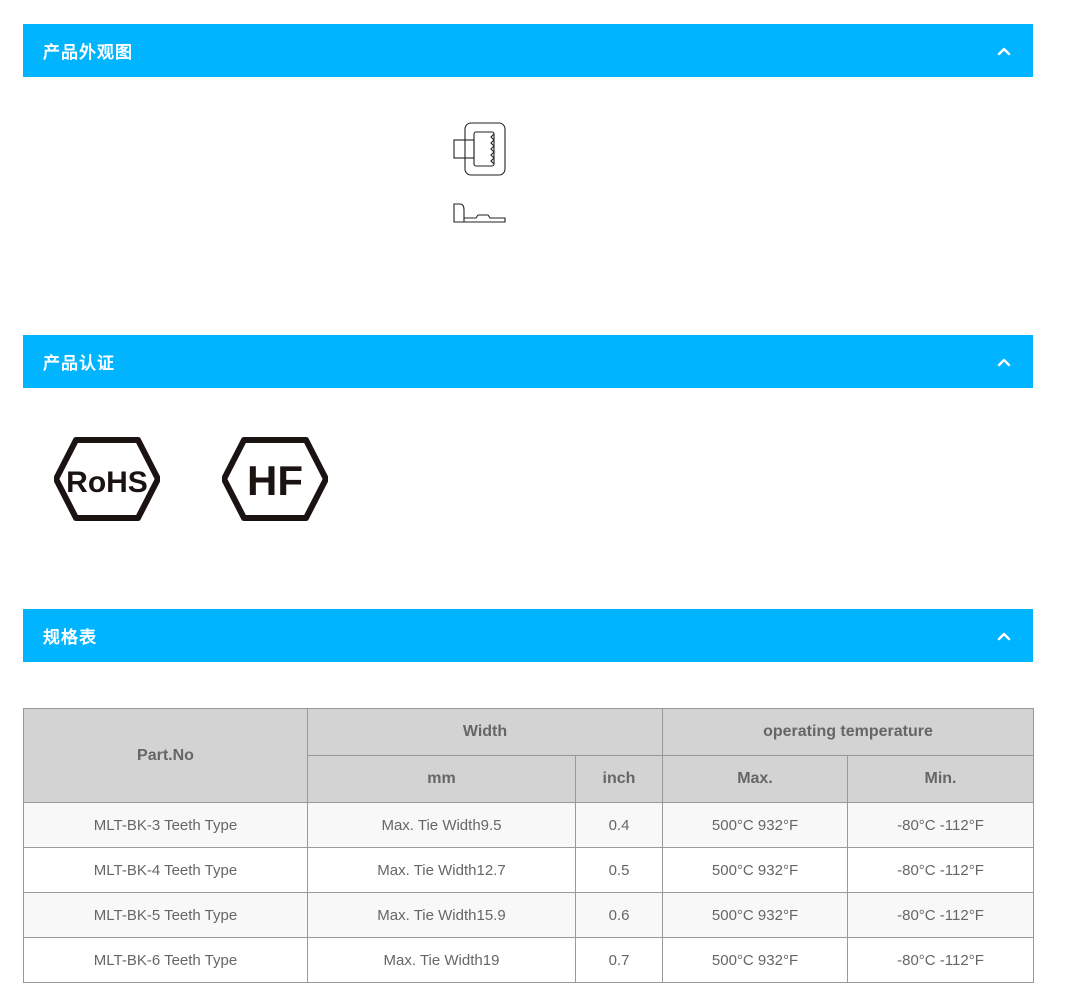 This screenshot has width=1065, height=1006. I want to click on header-width: Width, so click(485, 732).